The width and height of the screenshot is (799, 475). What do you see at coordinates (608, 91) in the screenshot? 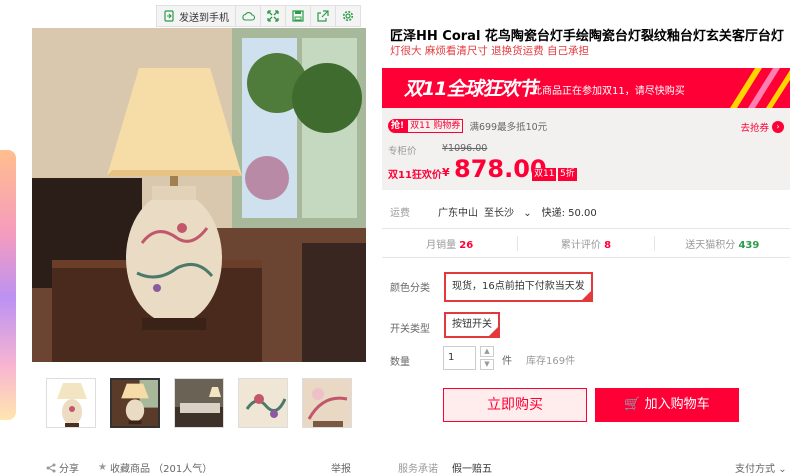
I see `promo-banner-text: 此商品正在参加双11，请尽快购买` at bounding box center [608, 91].